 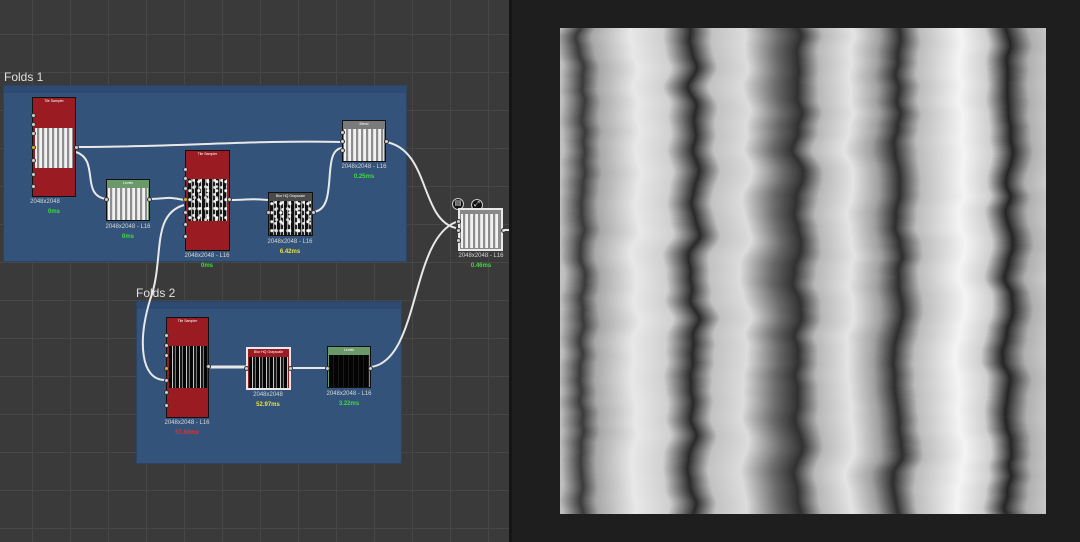 I want to click on frame-title-folds-1: Folds 1, so click(x=24, y=77).